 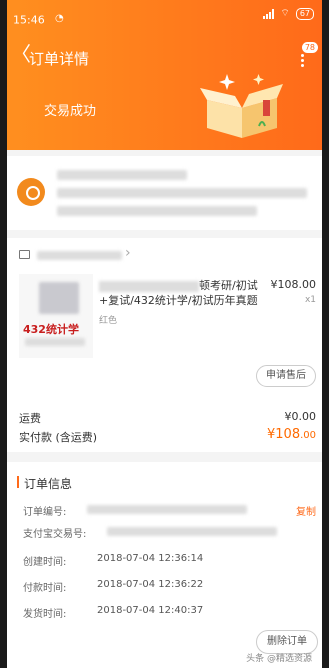 I want to click on status-time: 15:46, so click(x=29, y=20).